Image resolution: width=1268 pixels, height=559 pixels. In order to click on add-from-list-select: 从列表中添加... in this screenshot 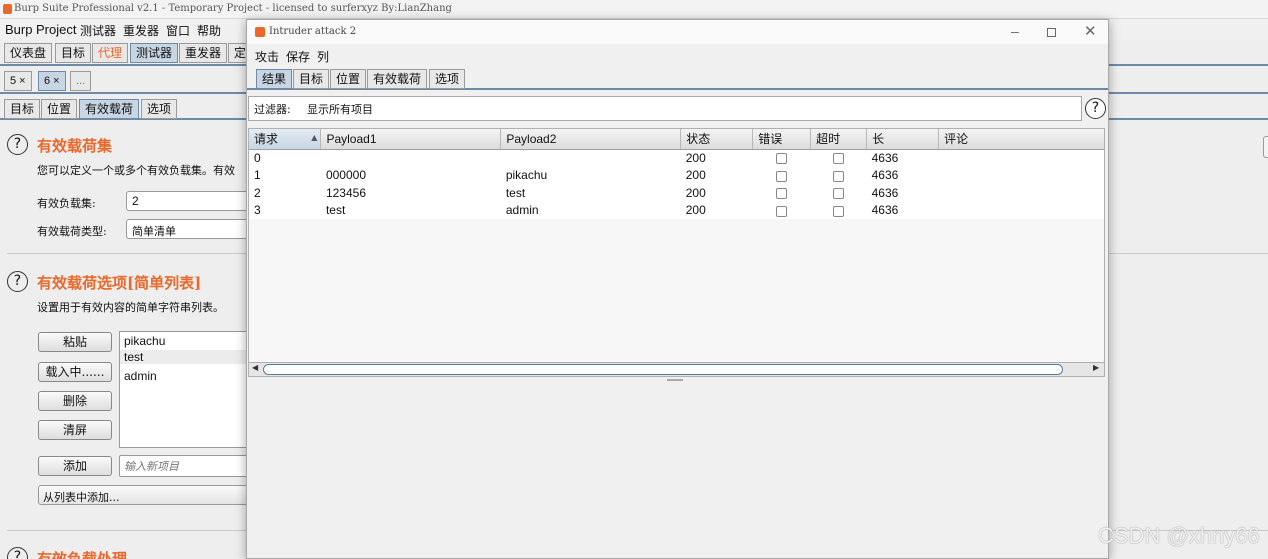, I will do `click(144, 495)`.